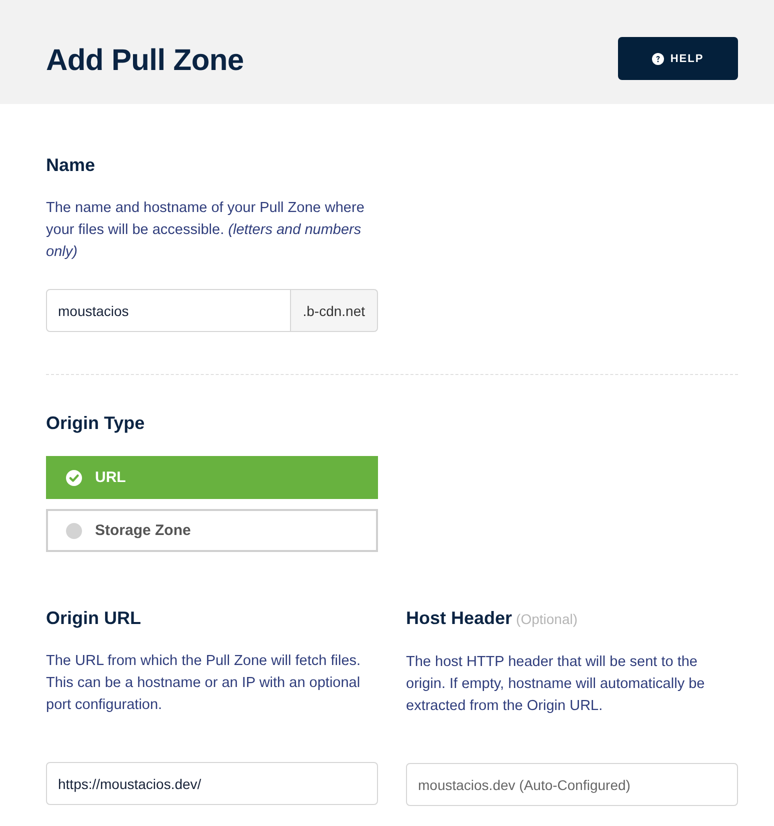  Describe the element at coordinates (74, 530) in the screenshot. I see `radio-dot-icon` at that location.